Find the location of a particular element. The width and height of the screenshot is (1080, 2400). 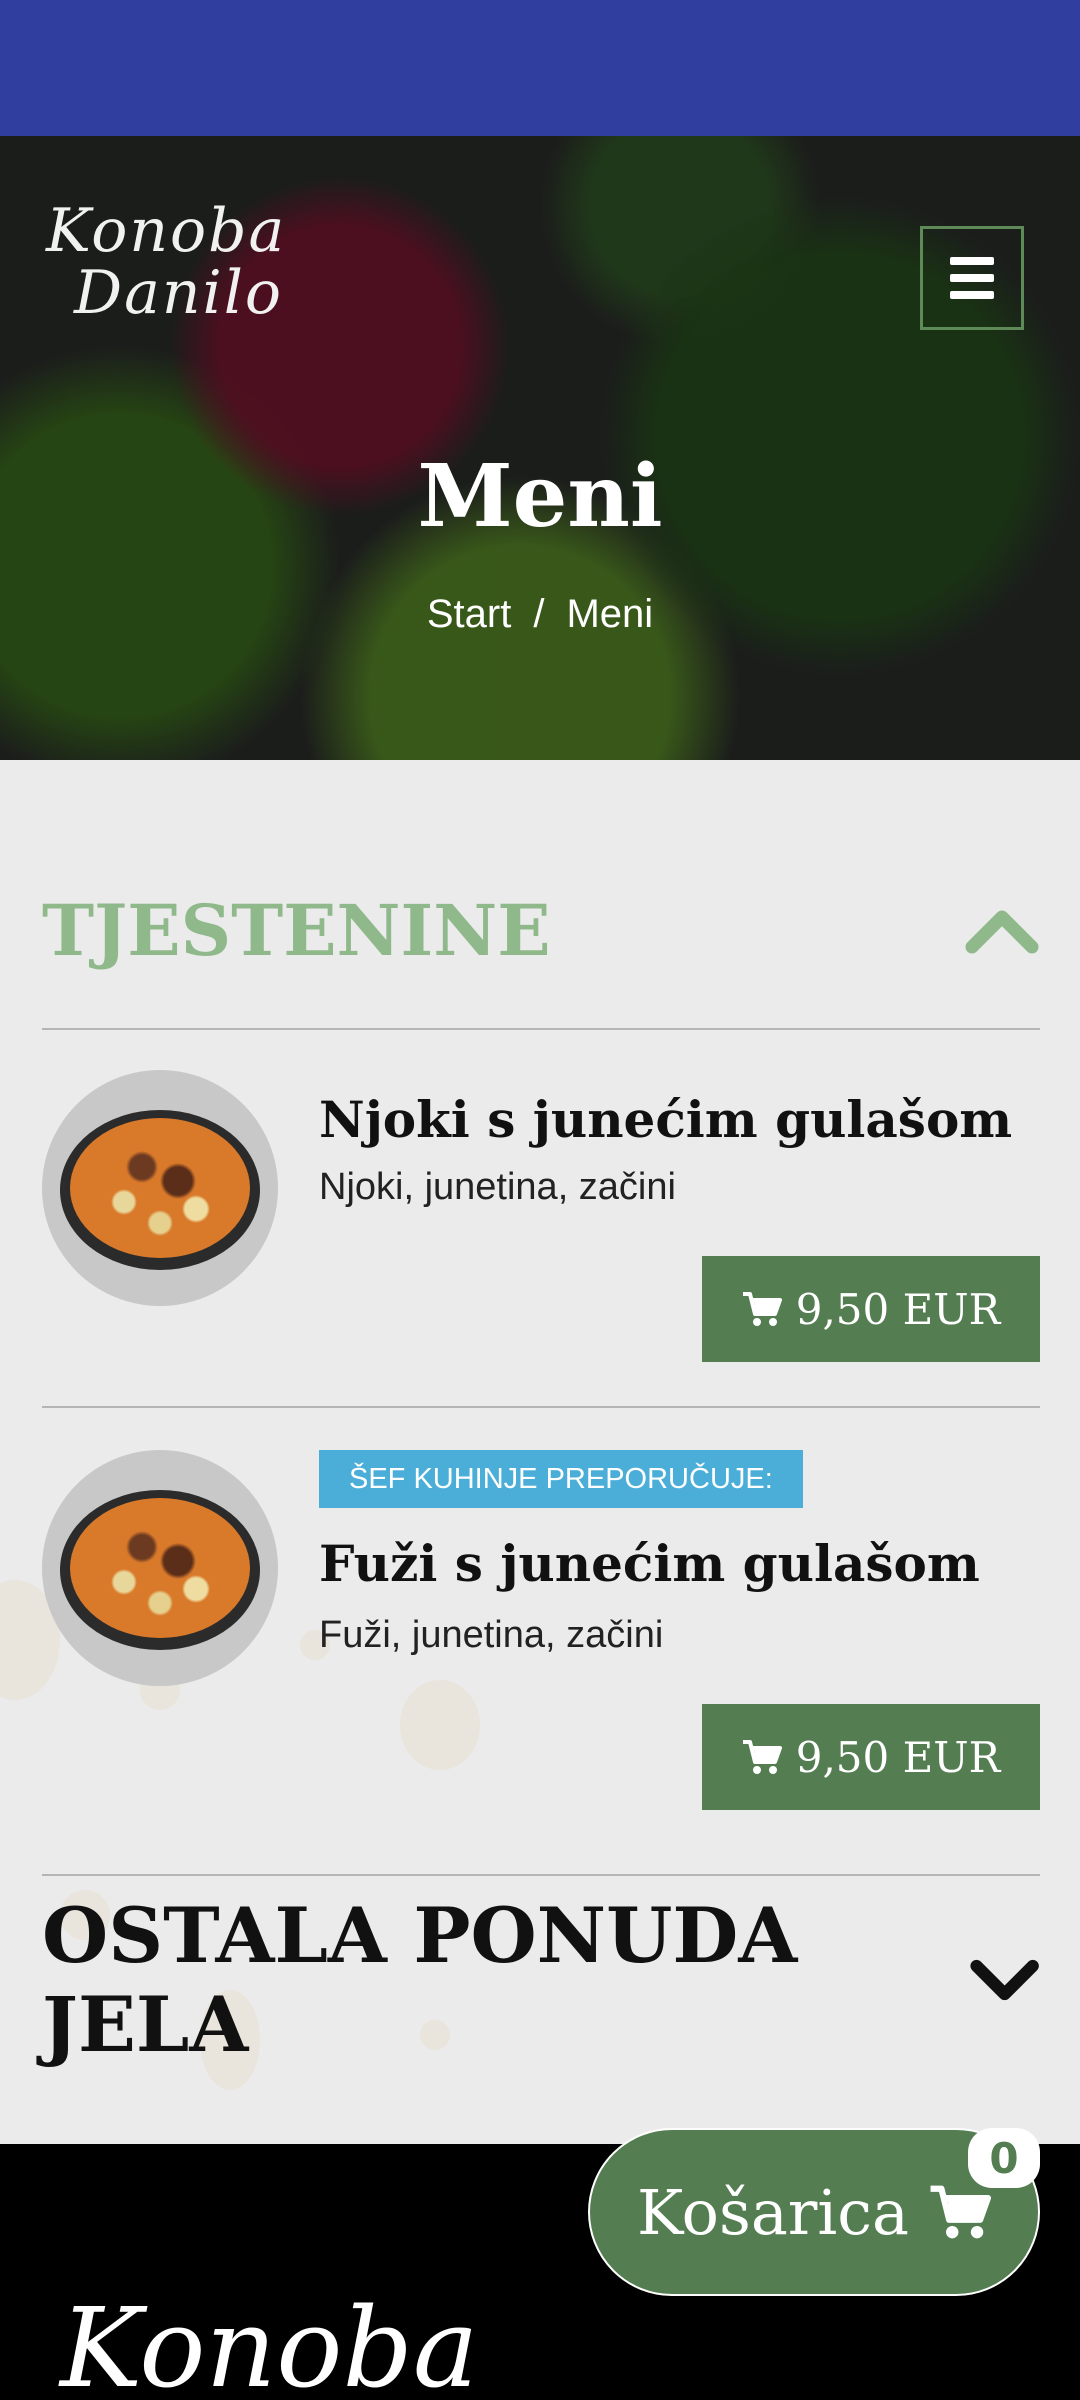

chevron-down-icon is located at coordinates (1004, 1980).